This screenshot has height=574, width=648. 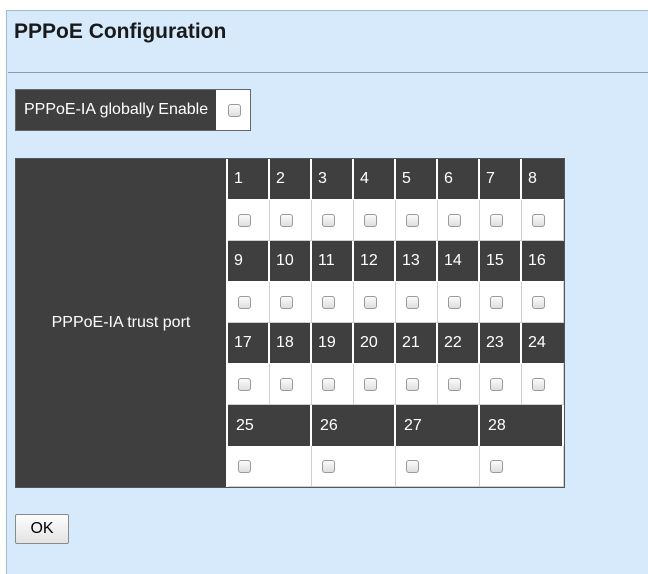 I want to click on port-number-label: 24, so click(x=543, y=343).